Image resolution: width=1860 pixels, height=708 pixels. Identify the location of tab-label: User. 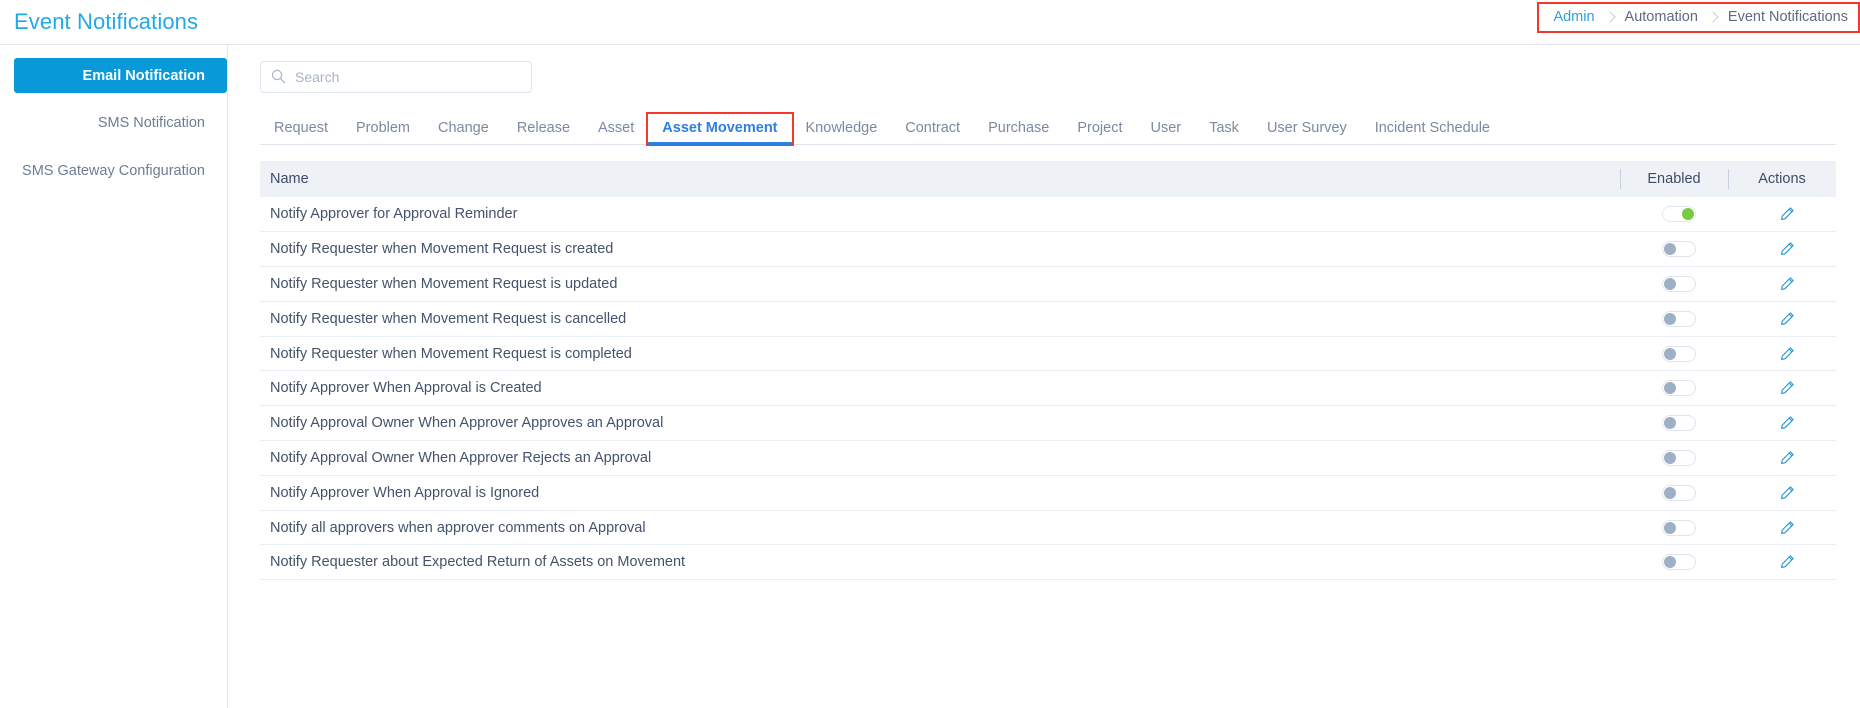
(1166, 128).